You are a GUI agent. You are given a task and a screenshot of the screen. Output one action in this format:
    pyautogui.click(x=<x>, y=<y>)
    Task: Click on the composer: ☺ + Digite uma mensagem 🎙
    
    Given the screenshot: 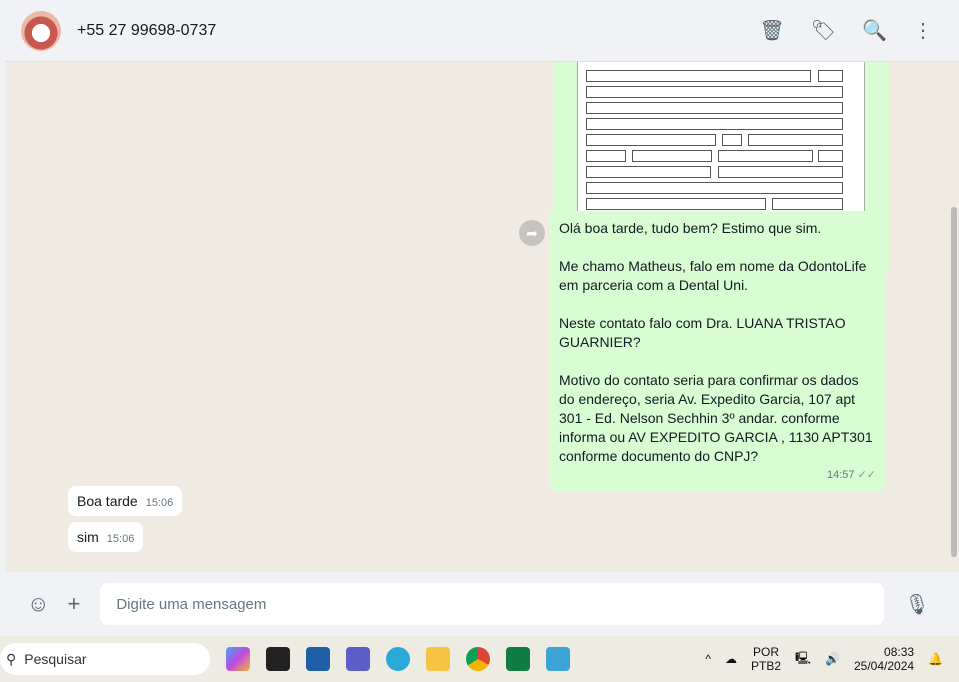 What is the action you would take?
    pyautogui.click(x=482, y=604)
    